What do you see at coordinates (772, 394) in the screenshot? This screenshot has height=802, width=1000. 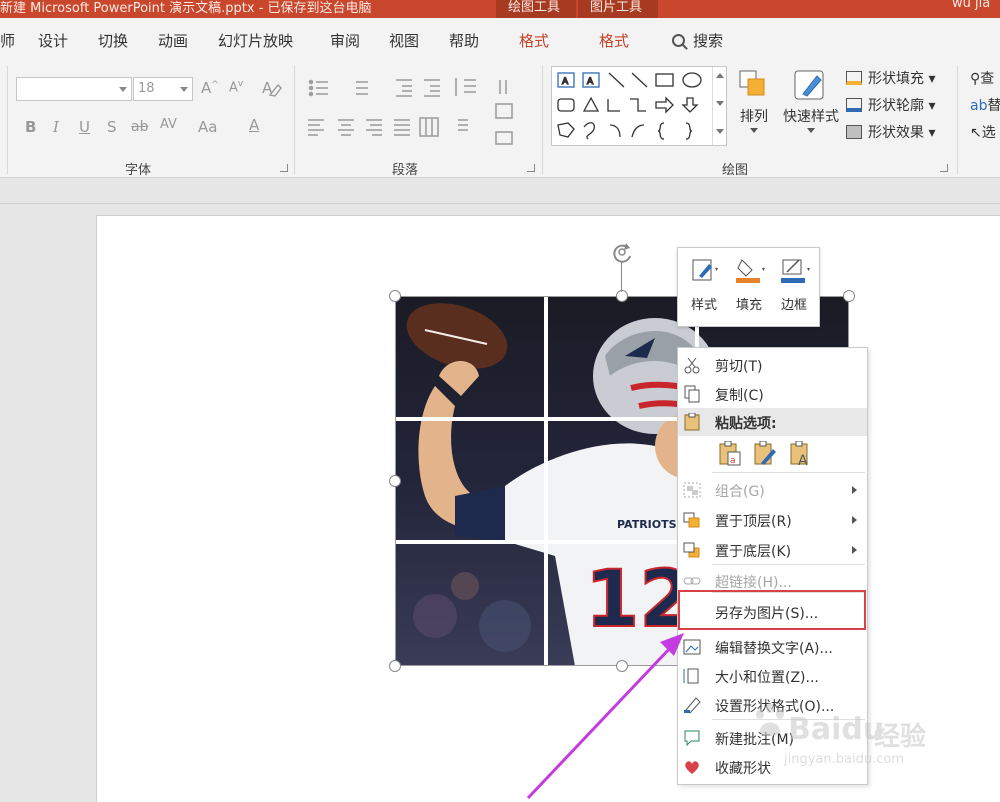 I see `menu-item-copy: 复制(C)` at bounding box center [772, 394].